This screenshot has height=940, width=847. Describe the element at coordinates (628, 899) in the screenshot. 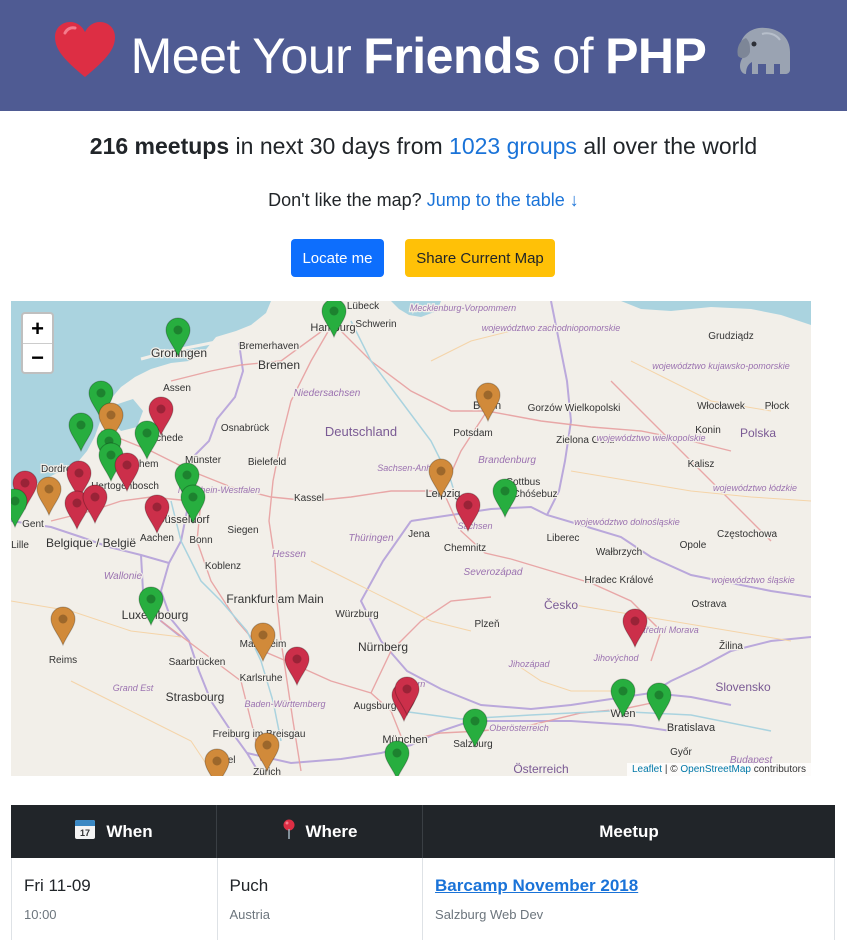

I see `meetup-cell: Barcamp November 2018 Salzburg Web Dev` at that location.